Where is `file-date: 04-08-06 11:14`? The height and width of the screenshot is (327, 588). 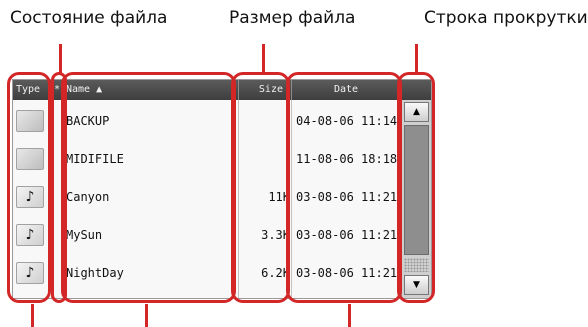
file-date: 04-08-06 11:14 is located at coordinates (347, 121).